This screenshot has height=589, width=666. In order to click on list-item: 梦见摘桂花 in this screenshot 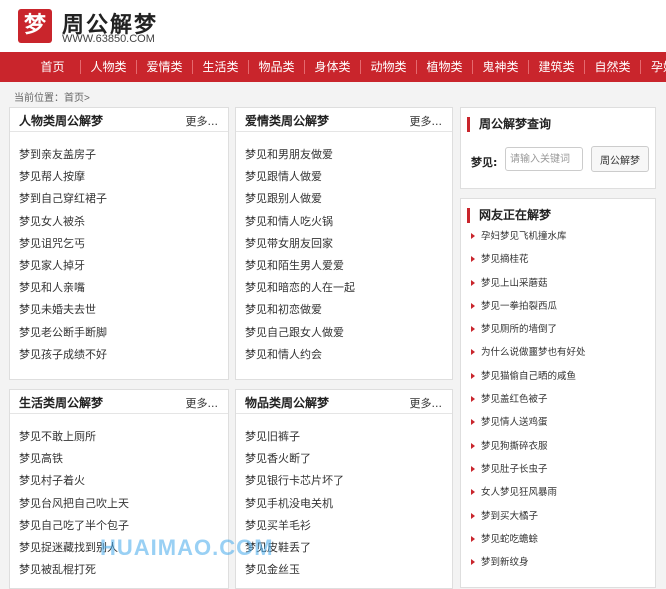, I will do `click(528, 259)`.